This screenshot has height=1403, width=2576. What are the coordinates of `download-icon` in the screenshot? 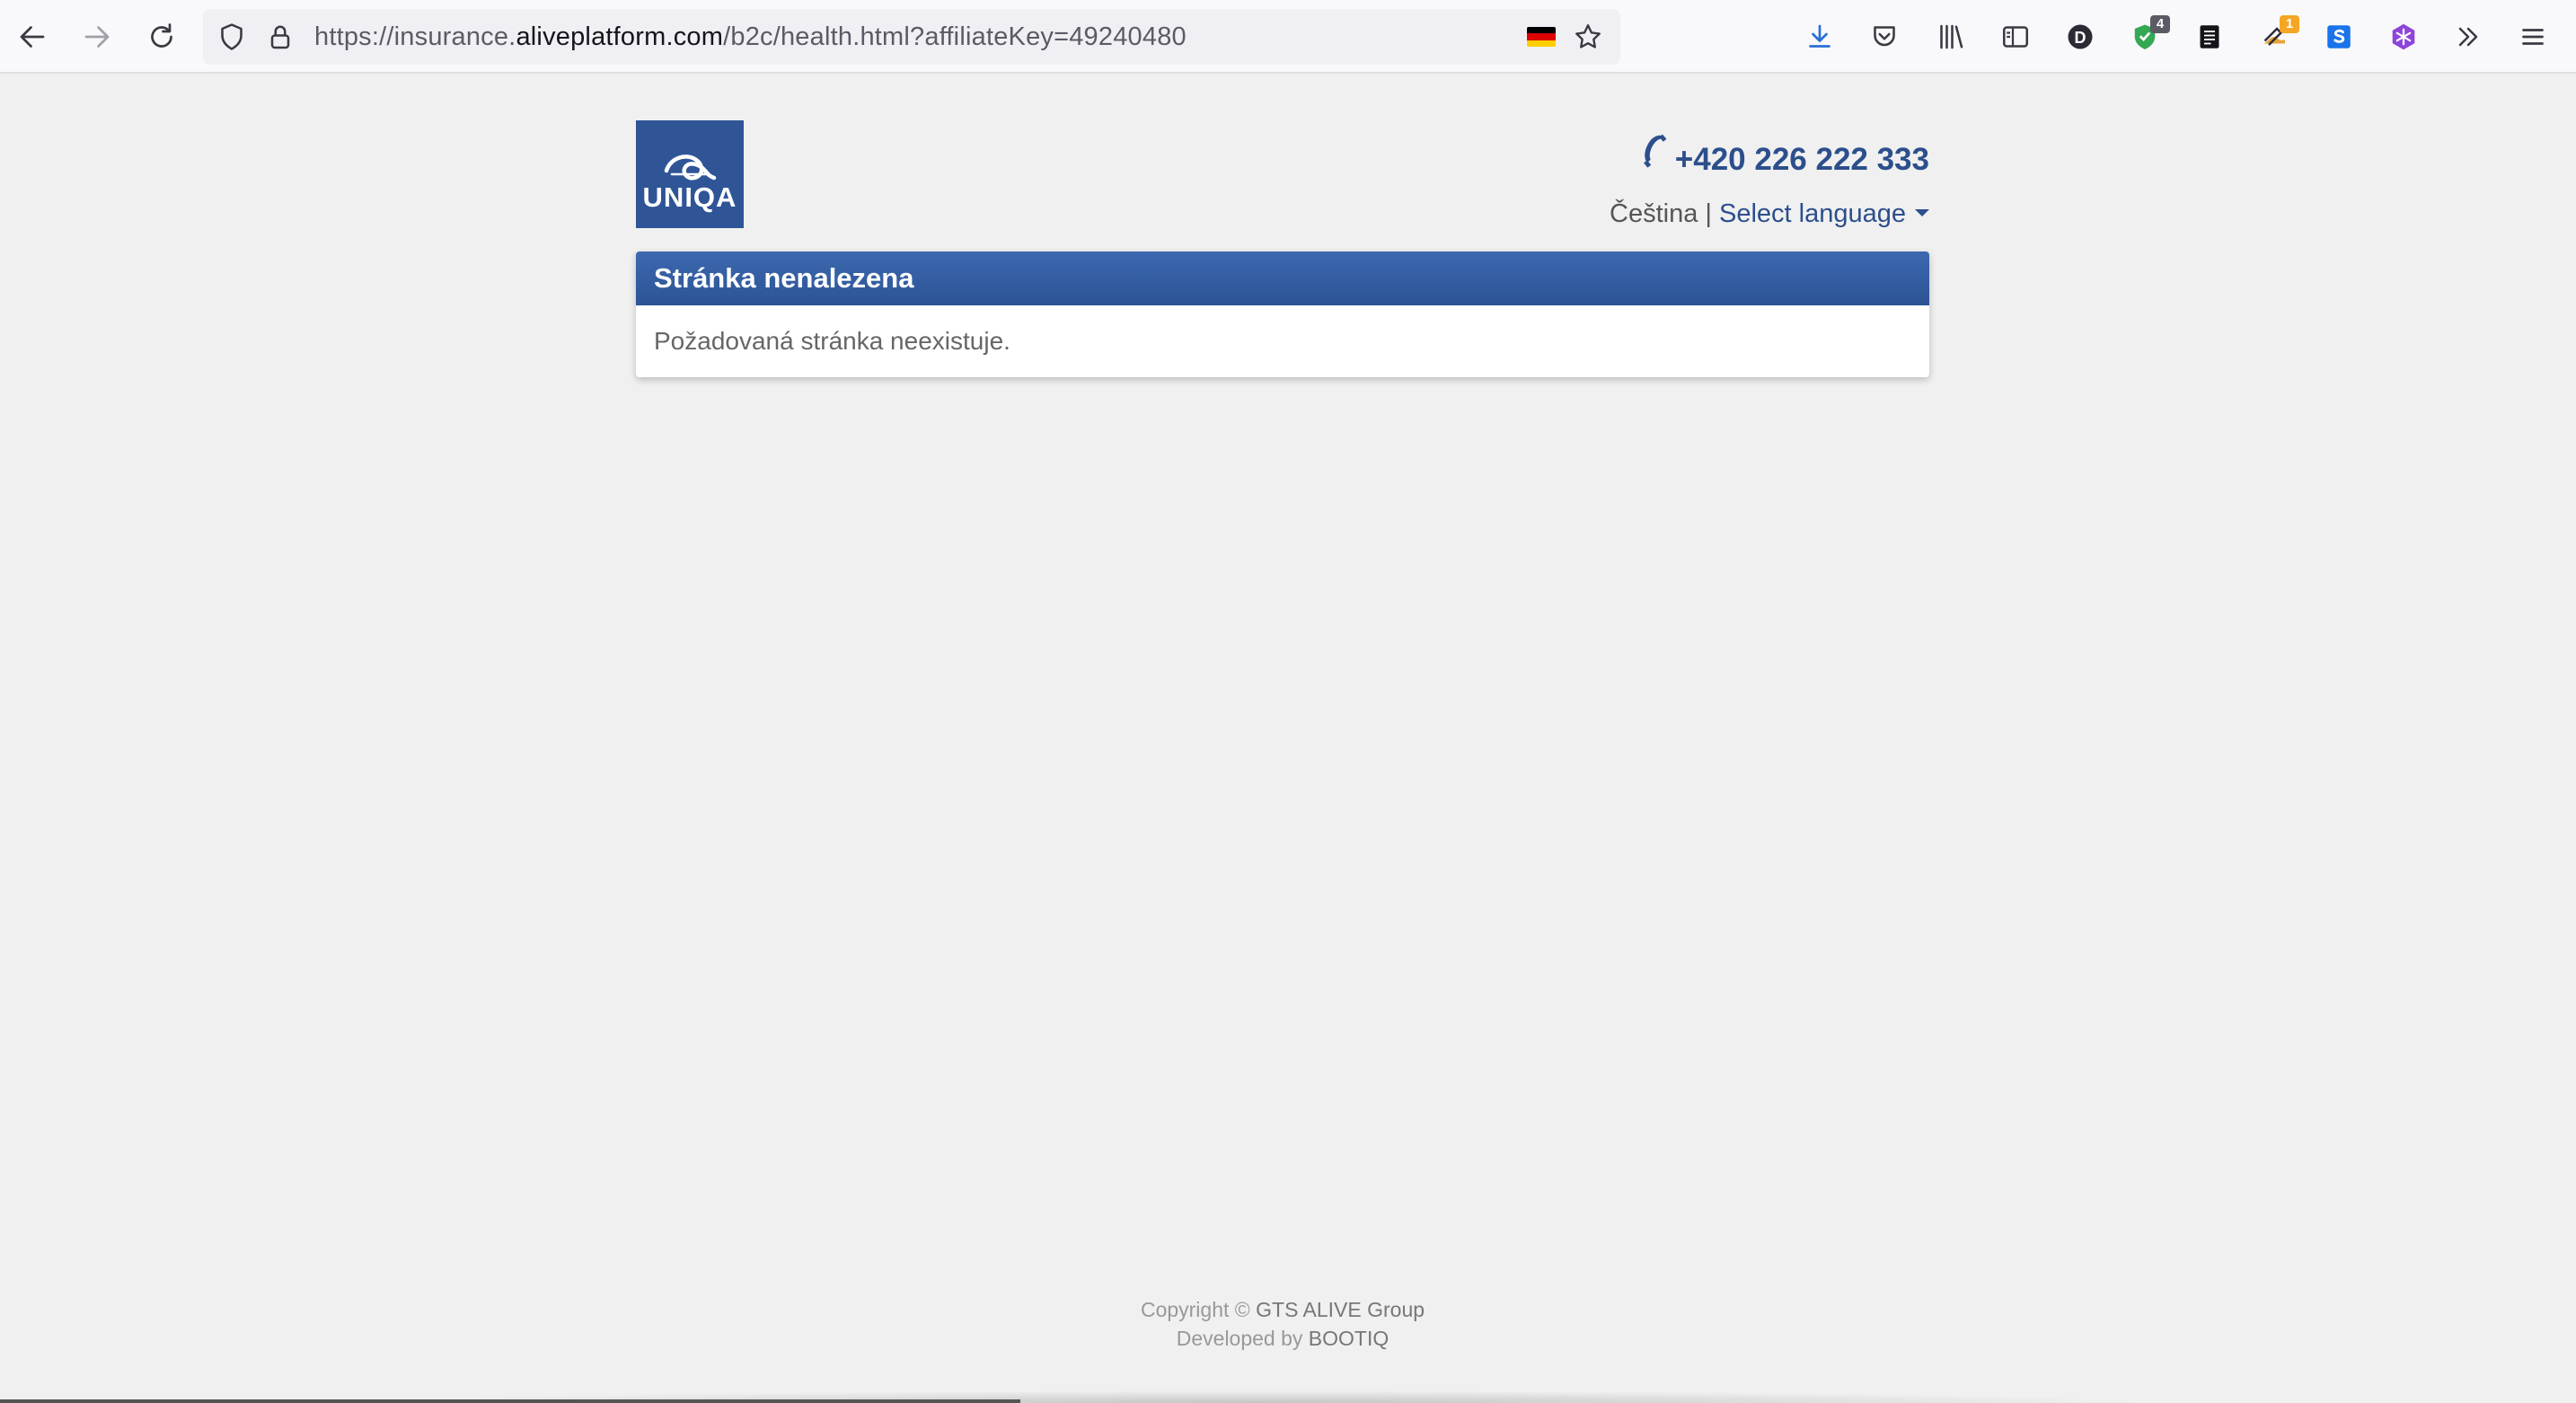 It's located at (1820, 36).